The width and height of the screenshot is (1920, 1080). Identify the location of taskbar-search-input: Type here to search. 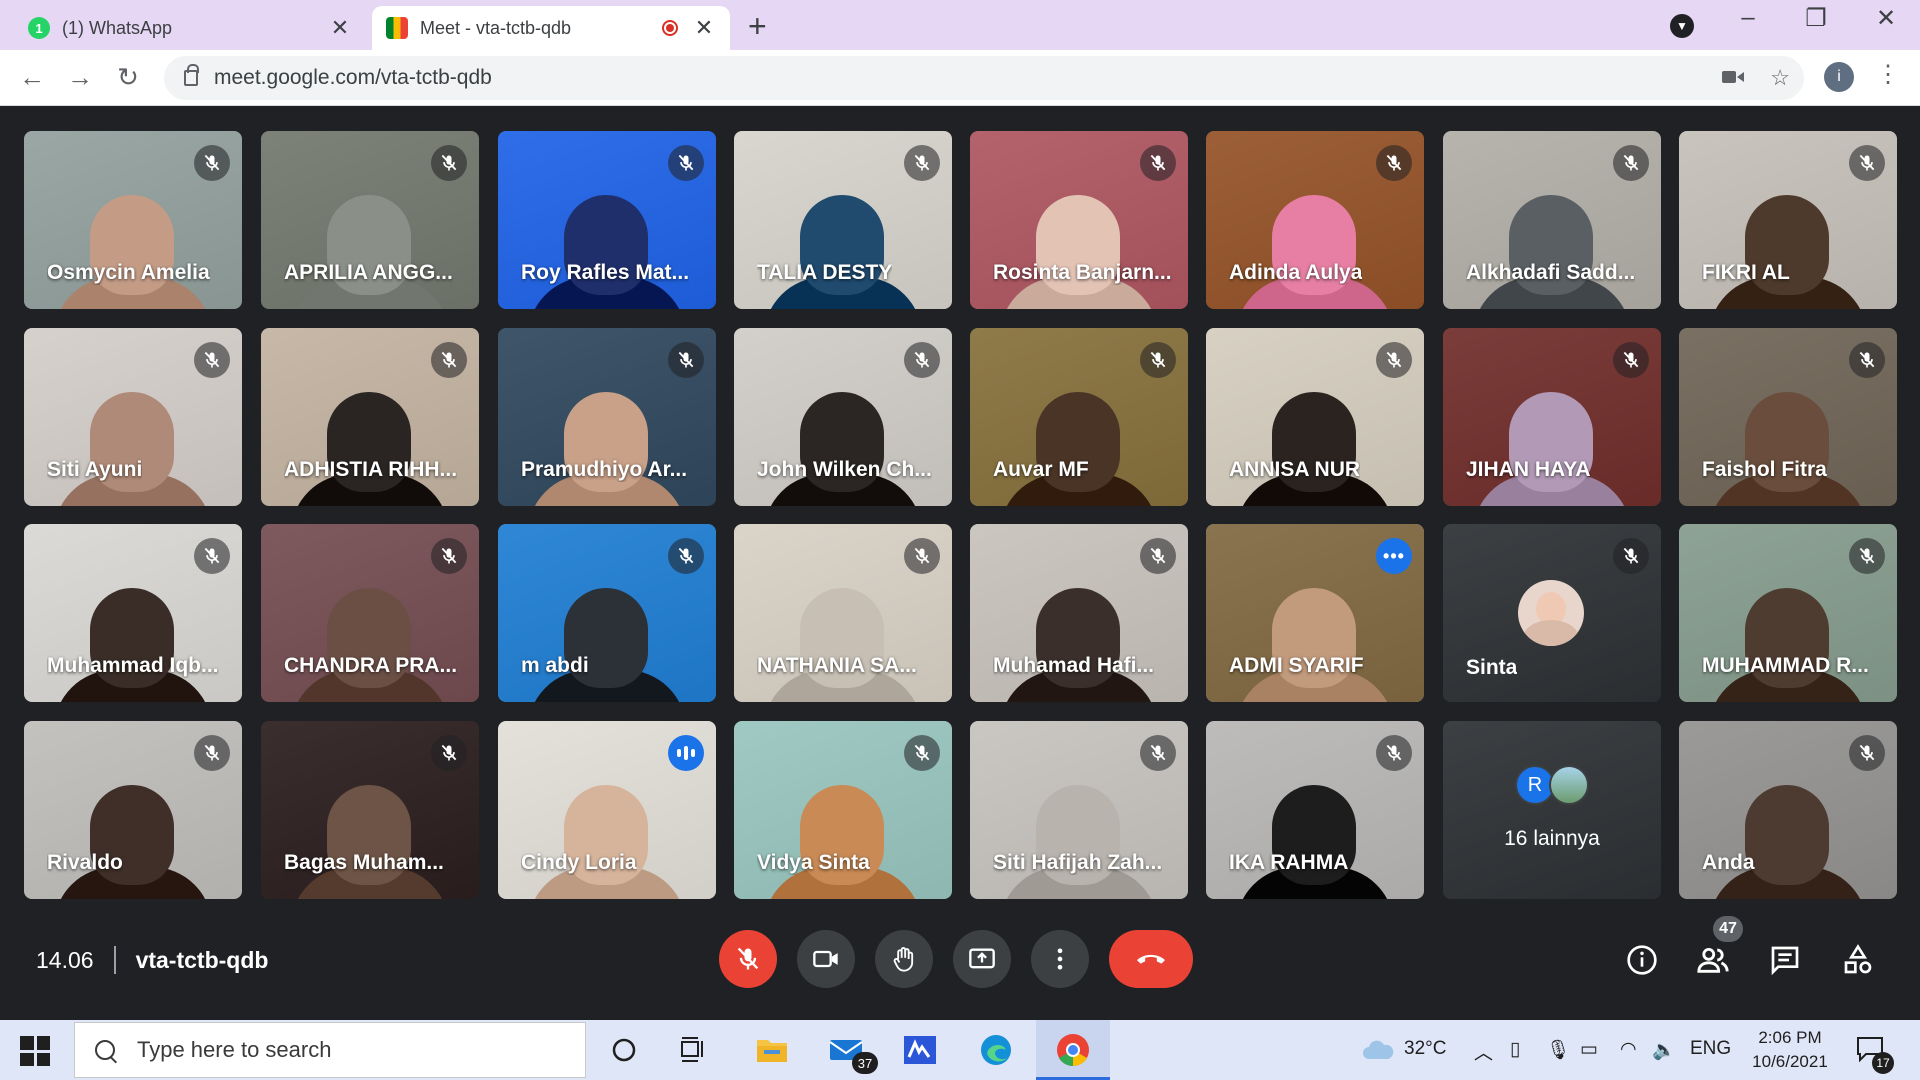
(330, 1050).